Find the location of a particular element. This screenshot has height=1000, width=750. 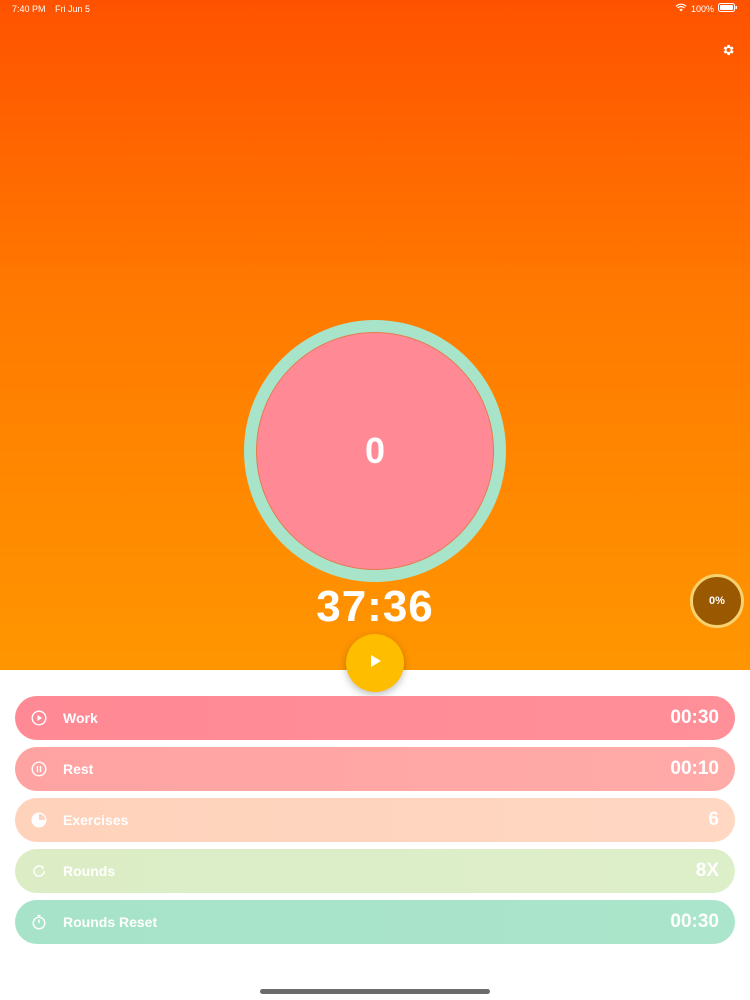

exercises-label: Exercises is located at coordinates (96, 820).